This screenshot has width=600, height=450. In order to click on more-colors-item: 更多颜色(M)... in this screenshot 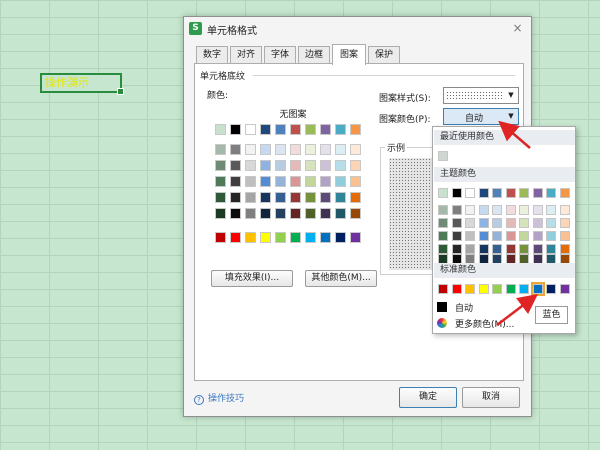, I will do `click(475, 325)`.